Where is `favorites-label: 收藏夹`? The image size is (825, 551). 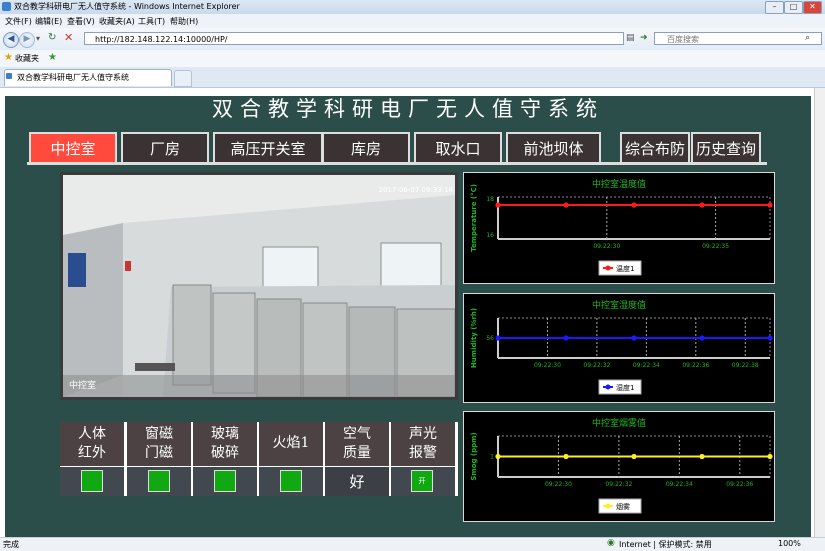 favorites-label: 收藏夹 is located at coordinates (27, 58).